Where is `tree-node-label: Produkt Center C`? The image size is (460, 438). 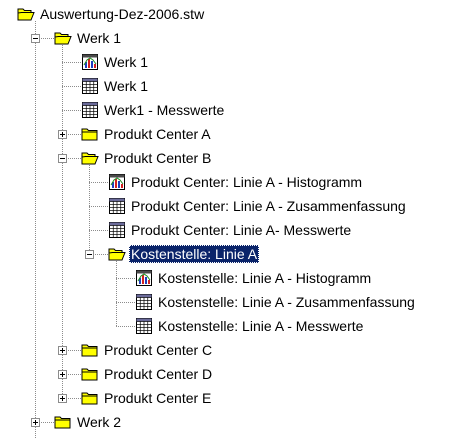
tree-node-label: Produkt Center C is located at coordinates (158, 350).